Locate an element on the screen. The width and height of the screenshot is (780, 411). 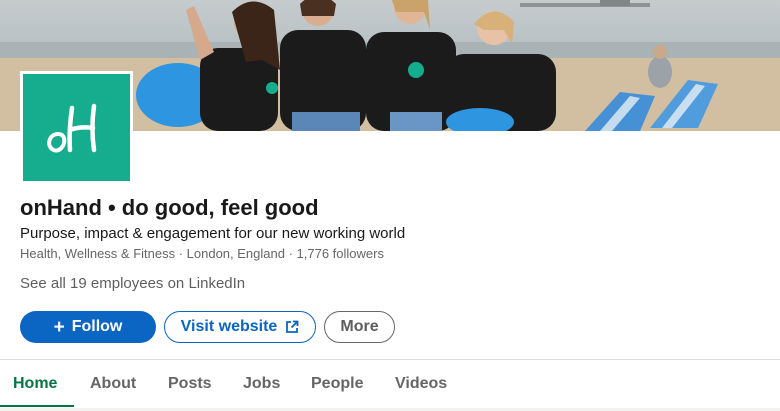
tab-jobs: Jobs is located at coordinates (261, 384).